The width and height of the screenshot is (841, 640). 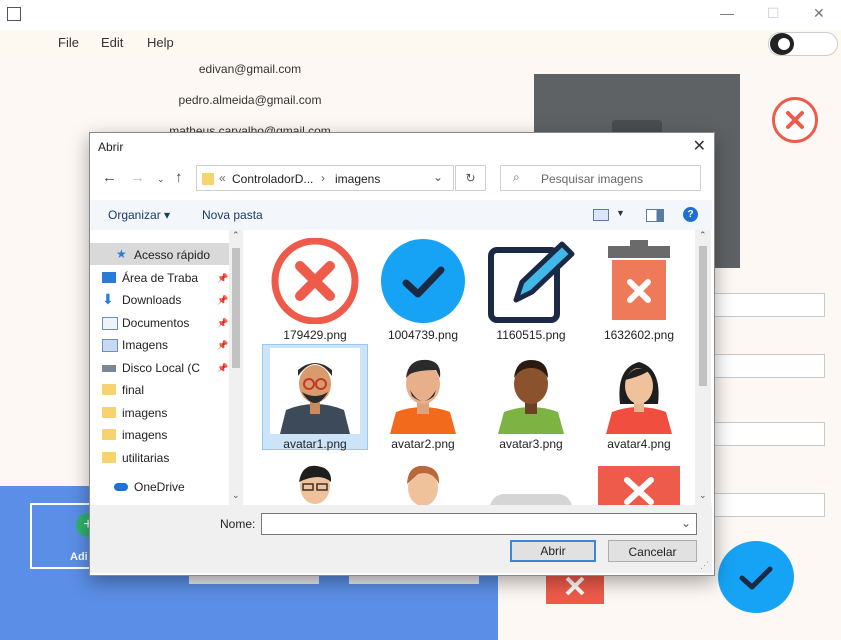 I want to click on view-dropdown-icon: ▼, so click(x=620, y=213).